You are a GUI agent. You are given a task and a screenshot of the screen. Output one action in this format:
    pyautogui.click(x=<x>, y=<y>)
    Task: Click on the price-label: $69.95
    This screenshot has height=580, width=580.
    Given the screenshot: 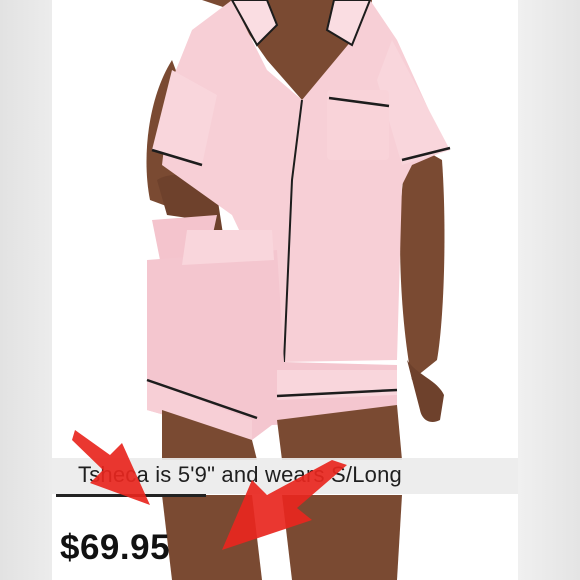 What is the action you would take?
    pyautogui.click(x=115, y=547)
    